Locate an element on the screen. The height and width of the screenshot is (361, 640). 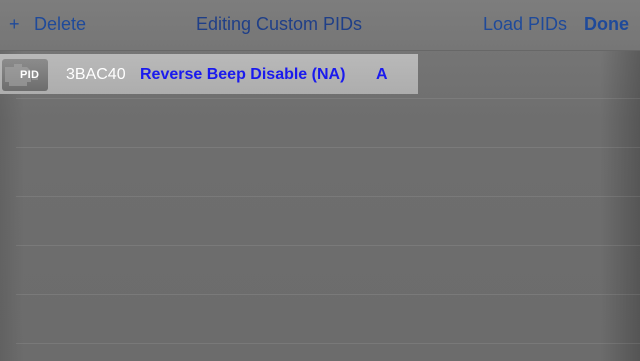
pid-unit: A is located at coordinates (382, 74).